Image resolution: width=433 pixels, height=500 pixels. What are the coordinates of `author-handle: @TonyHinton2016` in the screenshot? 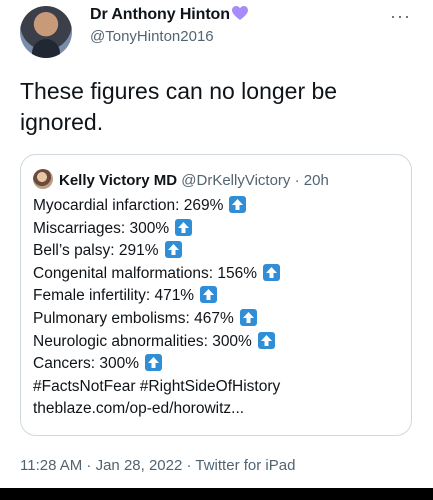 It's located at (152, 36).